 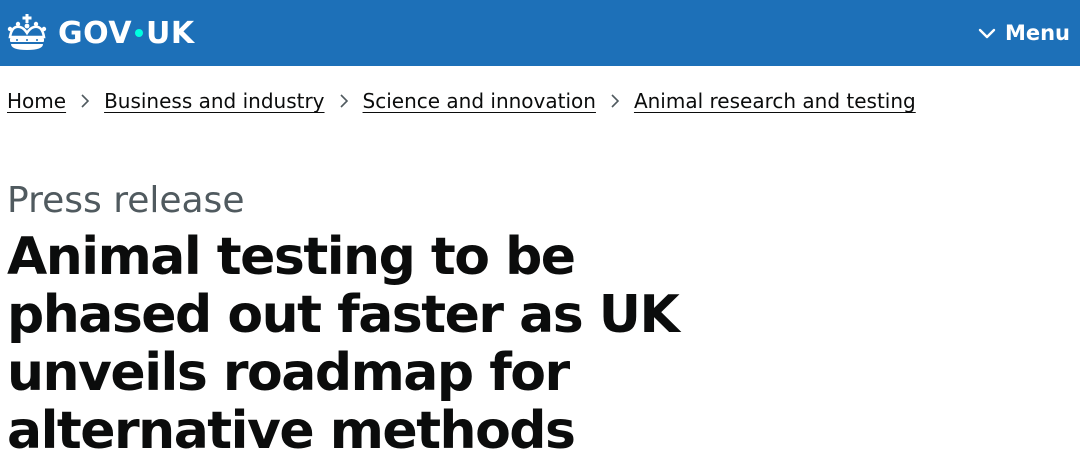 I want to click on logo-text-uk: UK, so click(x=170, y=33).